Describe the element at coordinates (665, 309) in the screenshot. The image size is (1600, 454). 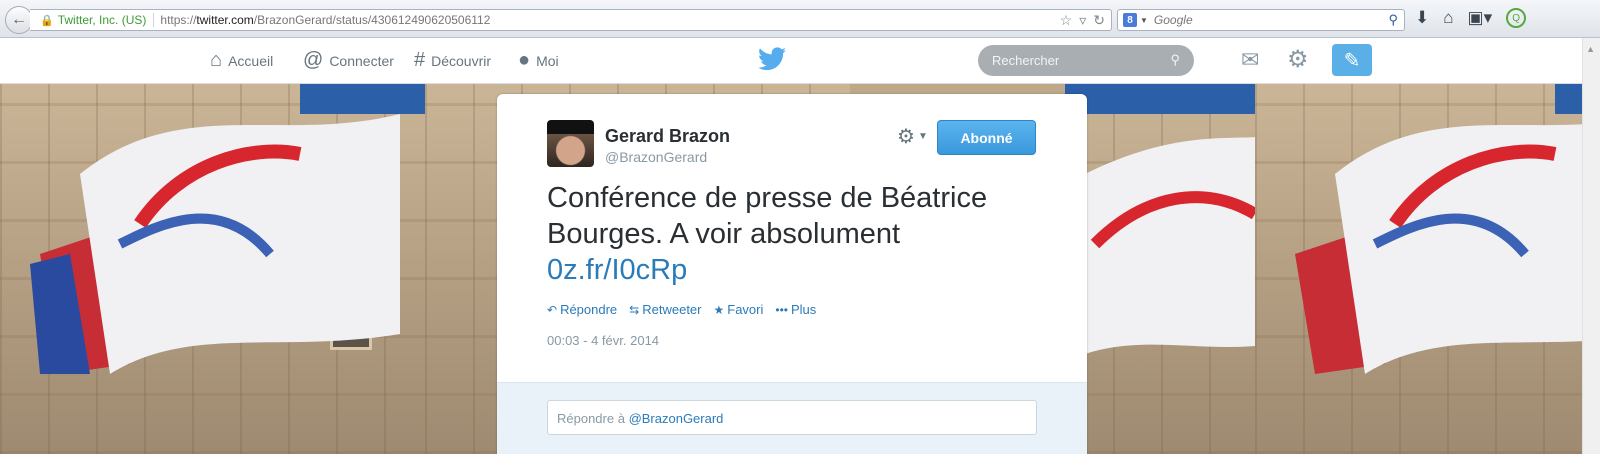
I see `retweet-action: ⇆ Retweeter` at that location.